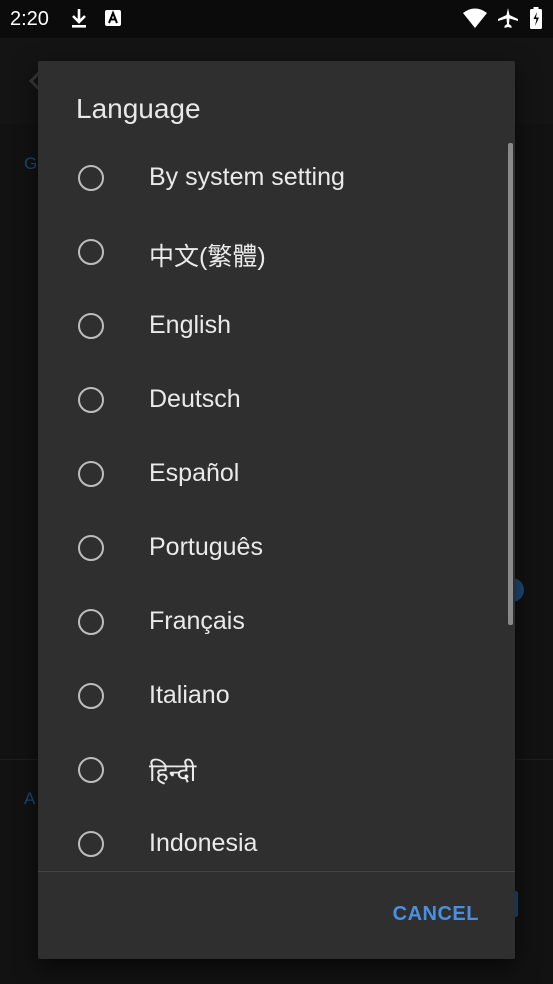  What do you see at coordinates (197, 621) in the screenshot?
I see `language-option-label: Français` at bounding box center [197, 621].